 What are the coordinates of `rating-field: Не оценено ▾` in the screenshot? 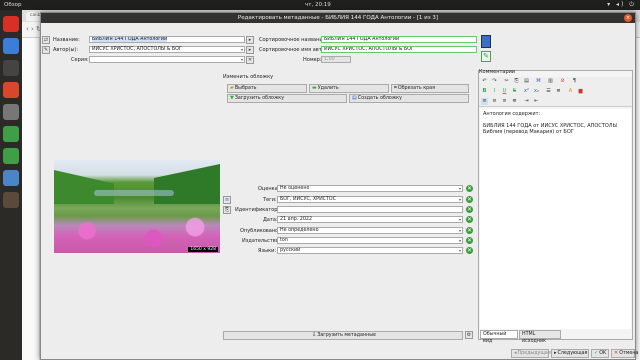 It's located at (370, 188).